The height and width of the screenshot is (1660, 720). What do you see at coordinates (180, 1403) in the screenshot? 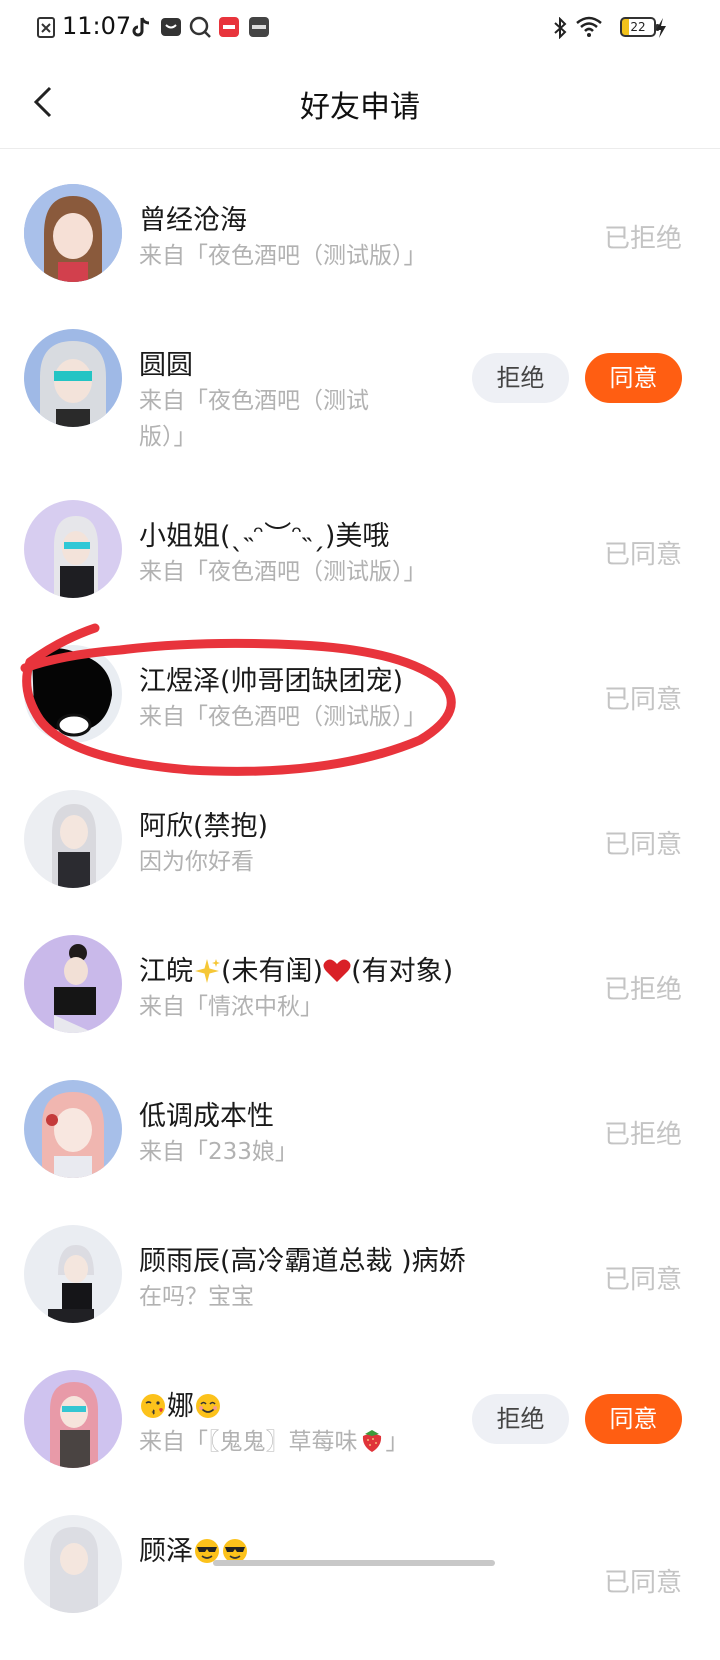
I see `requester-name: 娜` at bounding box center [180, 1403].